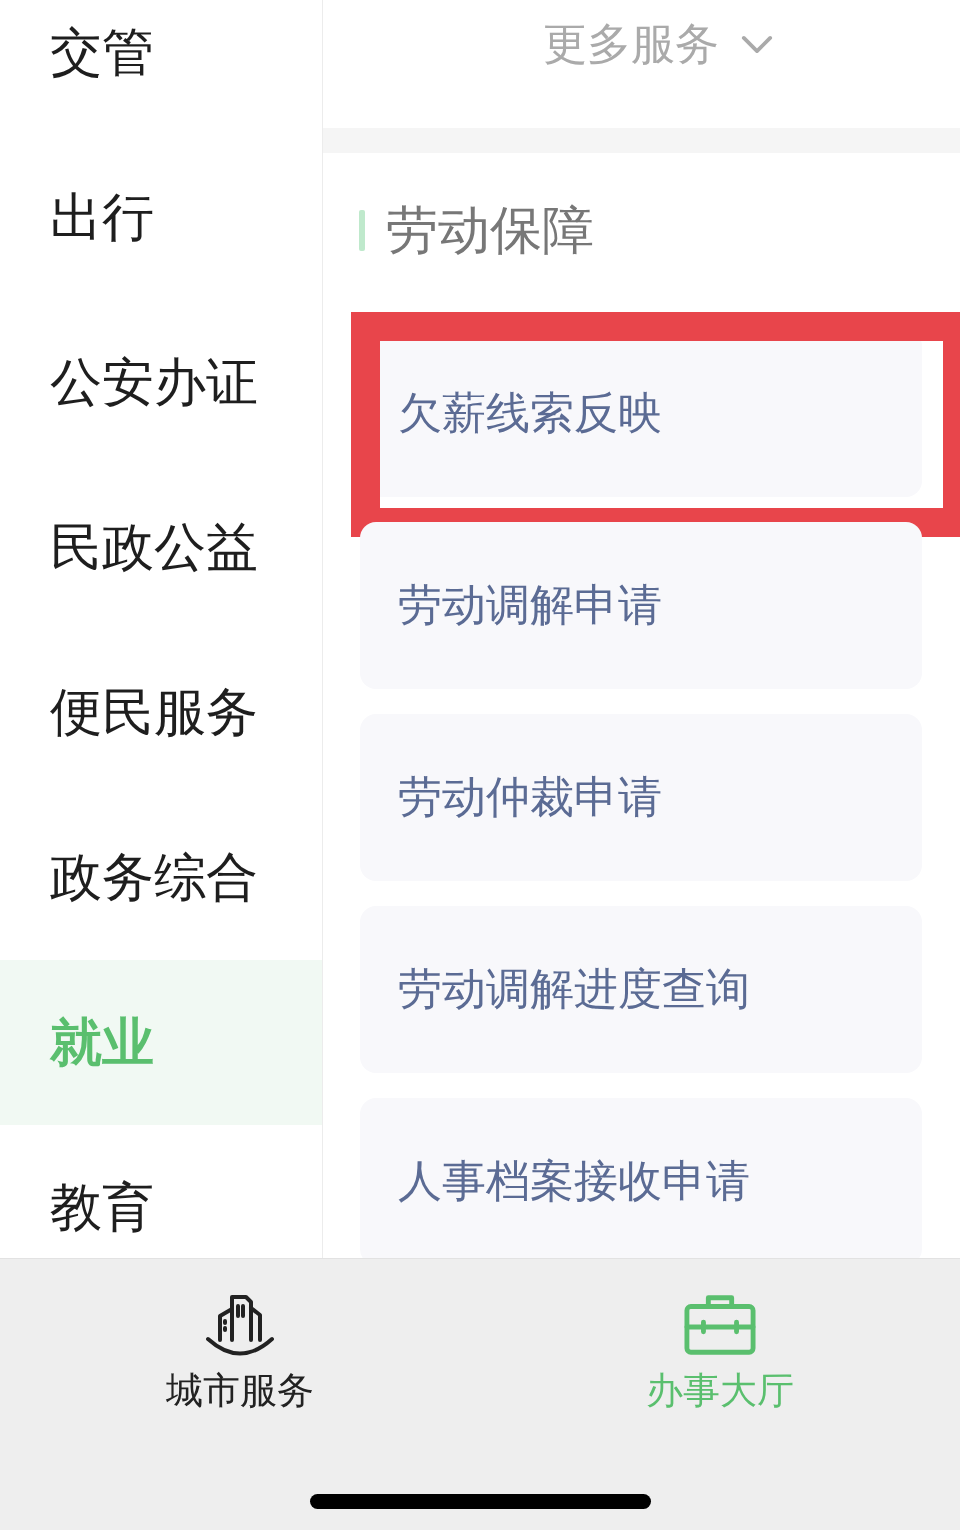  What do you see at coordinates (641, 1178) in the screenshot?
I see `service-item: 人事档案接收申请` at bounding box center [641, 1178].